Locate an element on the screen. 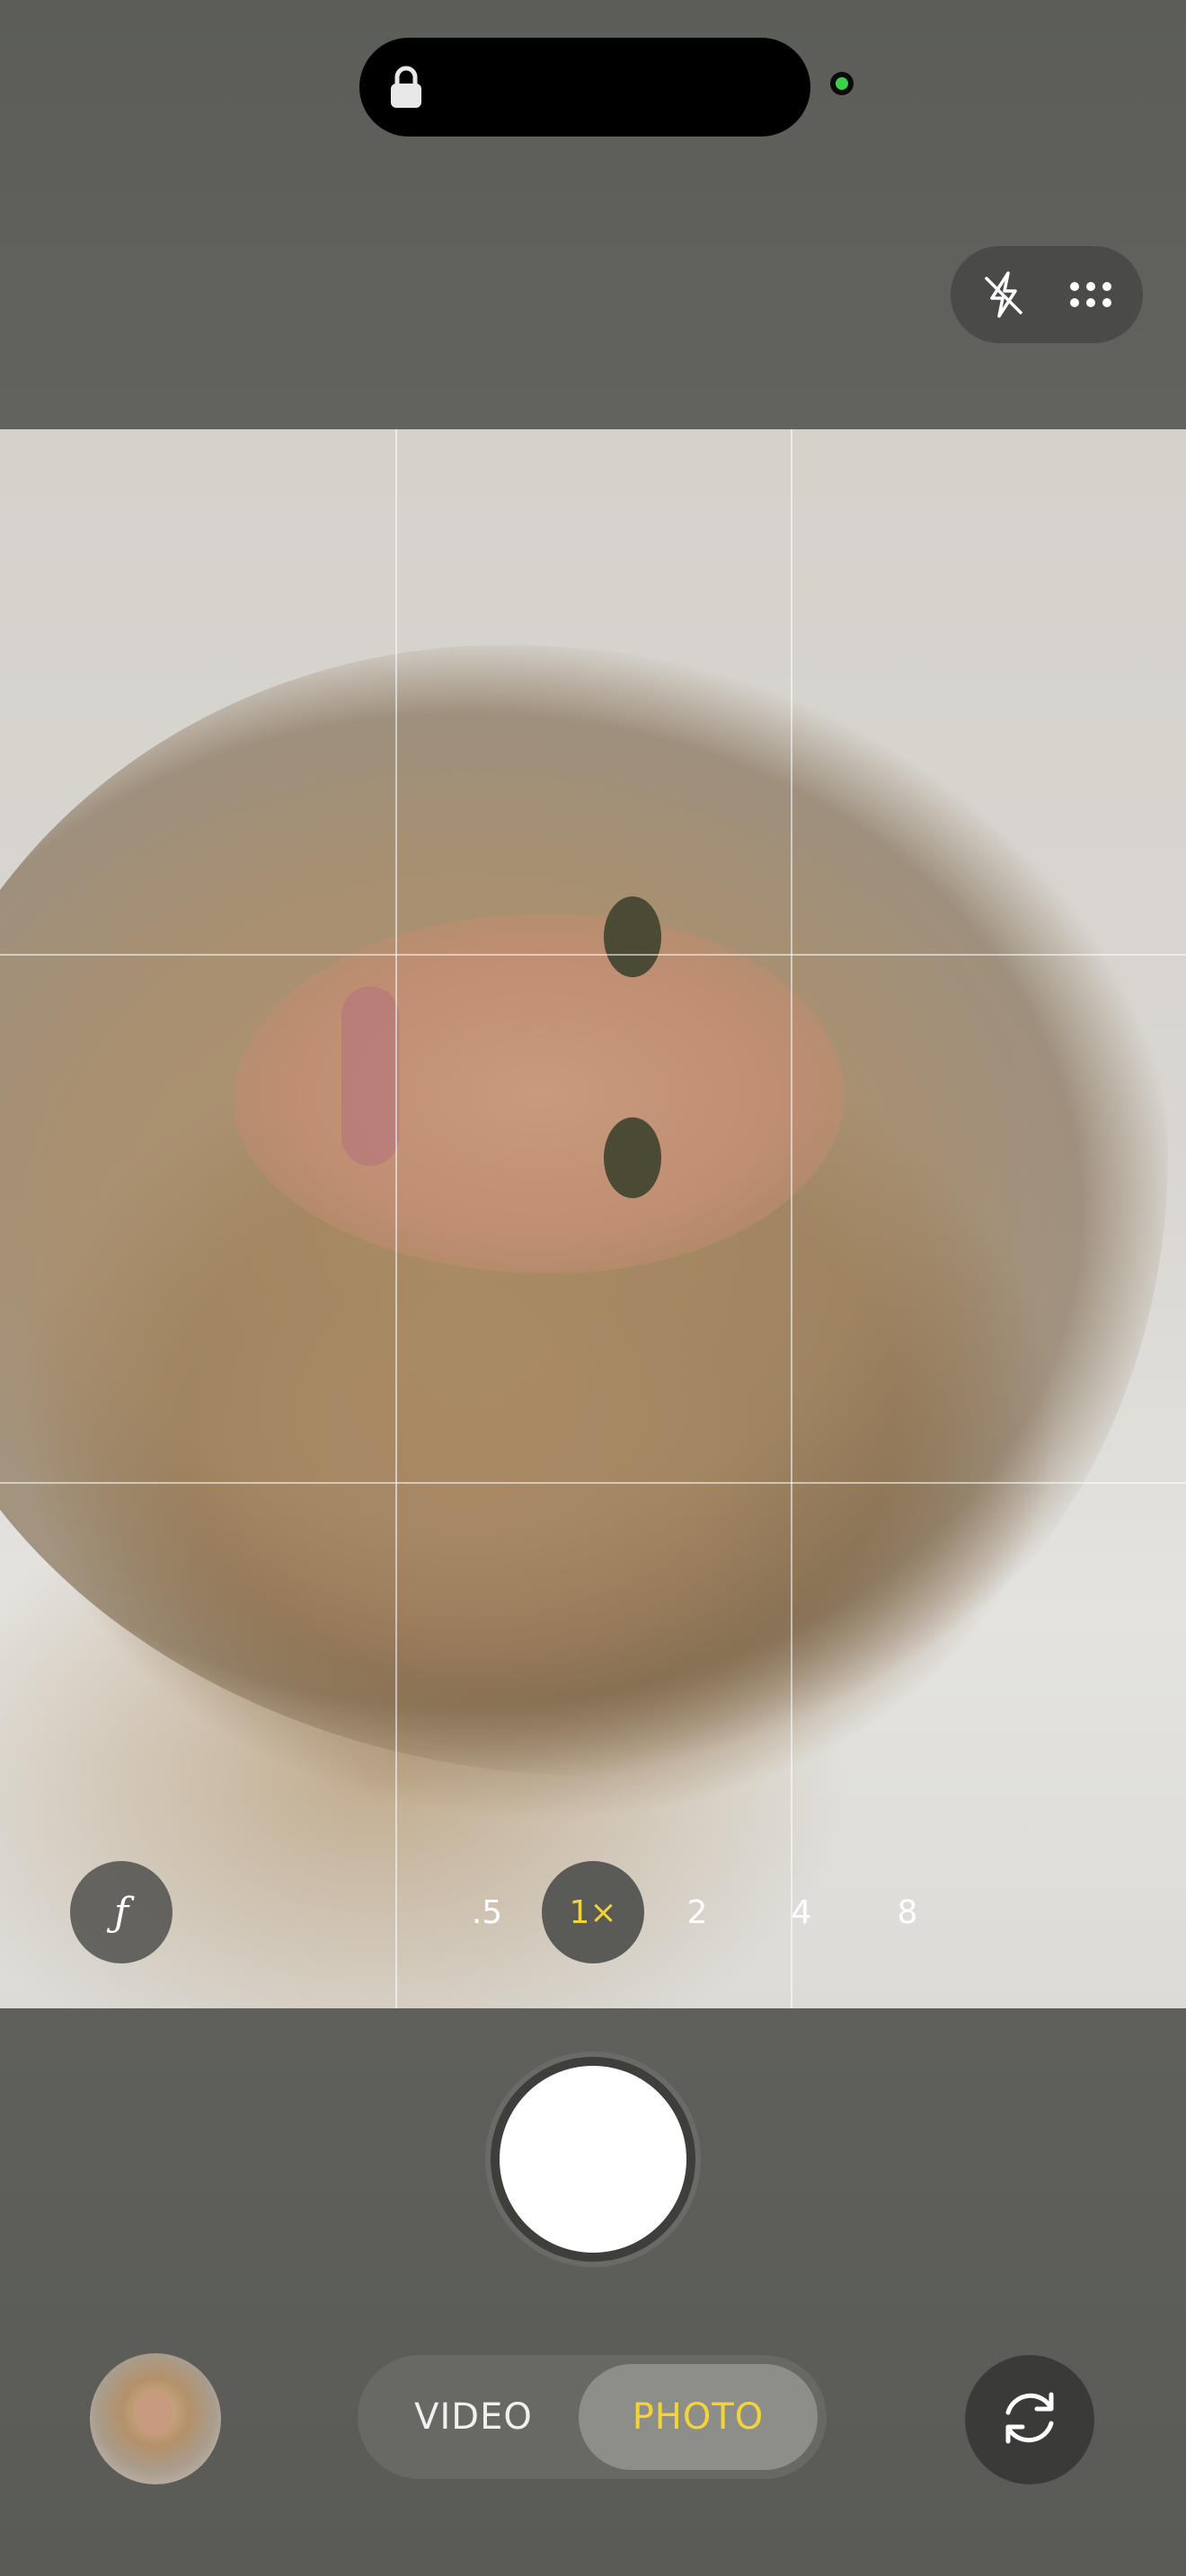 The width and height of the screenshot is (1186, 2576). more-grid-icon is located at coordinates (1091, 295).